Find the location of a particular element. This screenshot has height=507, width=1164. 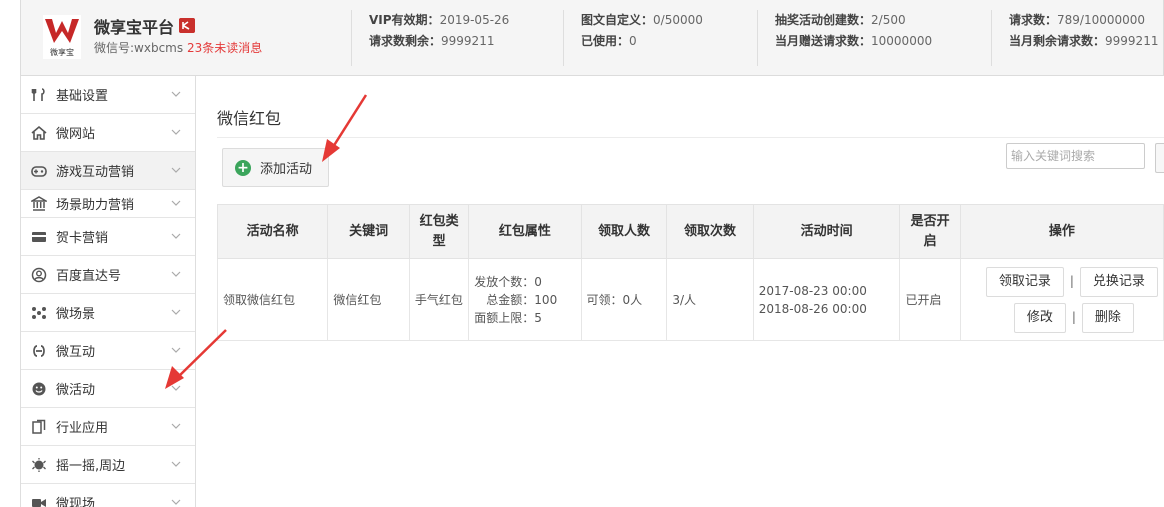

edit-button: 修改 is located at coordinates (1039, 317).